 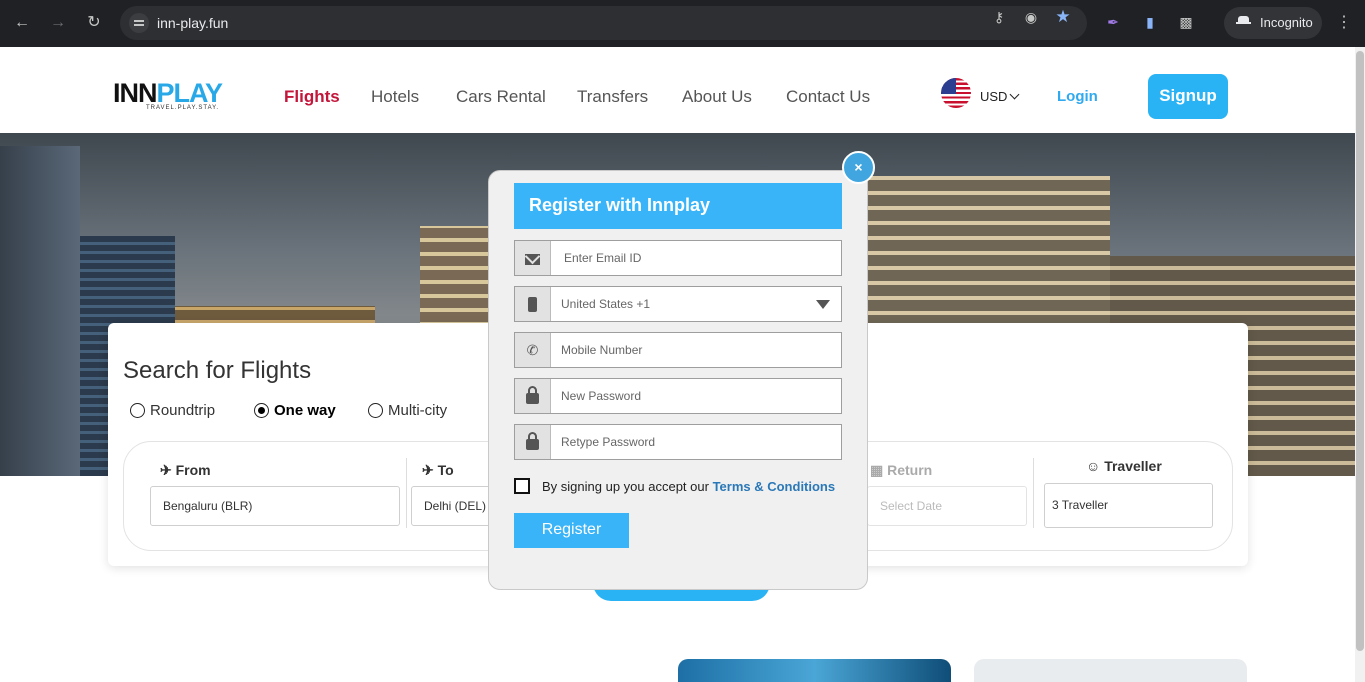 What do you see at coordinates (58, 23) in the screenshot?
I see `forward-icon: →` at bounding box center [58, 23].